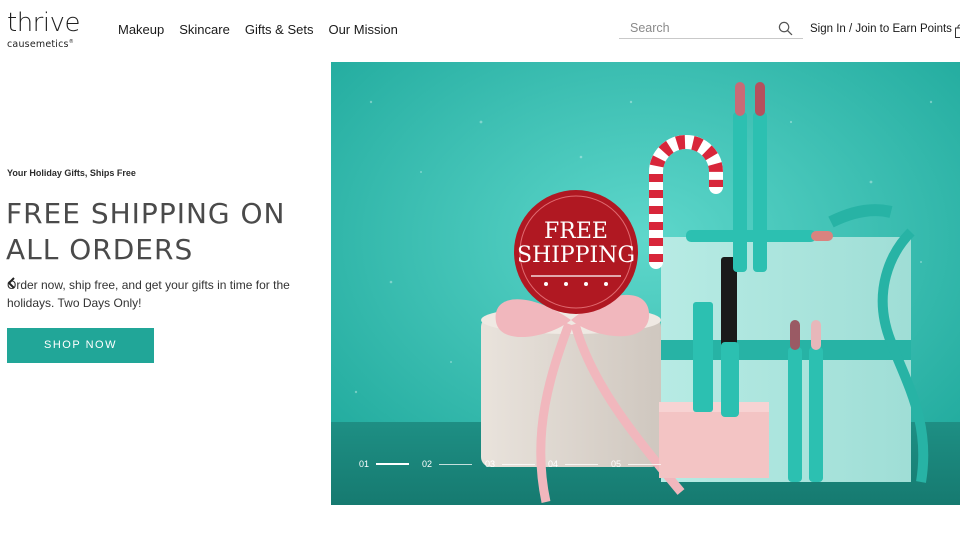  I want to click on badge-shipping: SHIPPING, so click(576, 255).